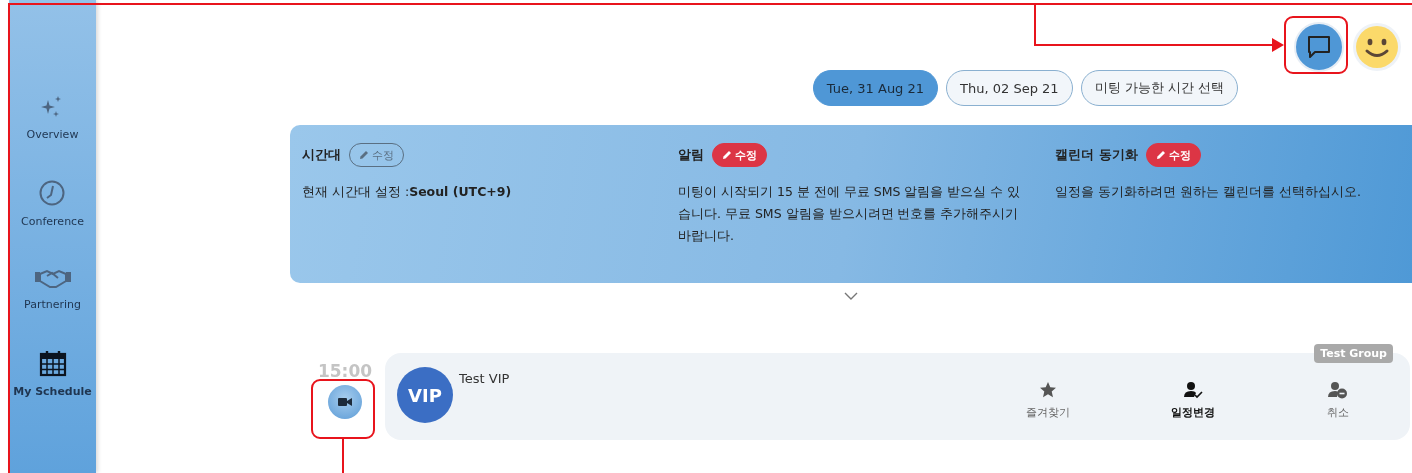 The height and width of the screenshot is (473, 1412). Describe the element at coordinates (1208, 192) in the screenshot. I see `section-text: 일정을 동기화하려면 원하는 캘린더를 선택하십시오.` at that location.